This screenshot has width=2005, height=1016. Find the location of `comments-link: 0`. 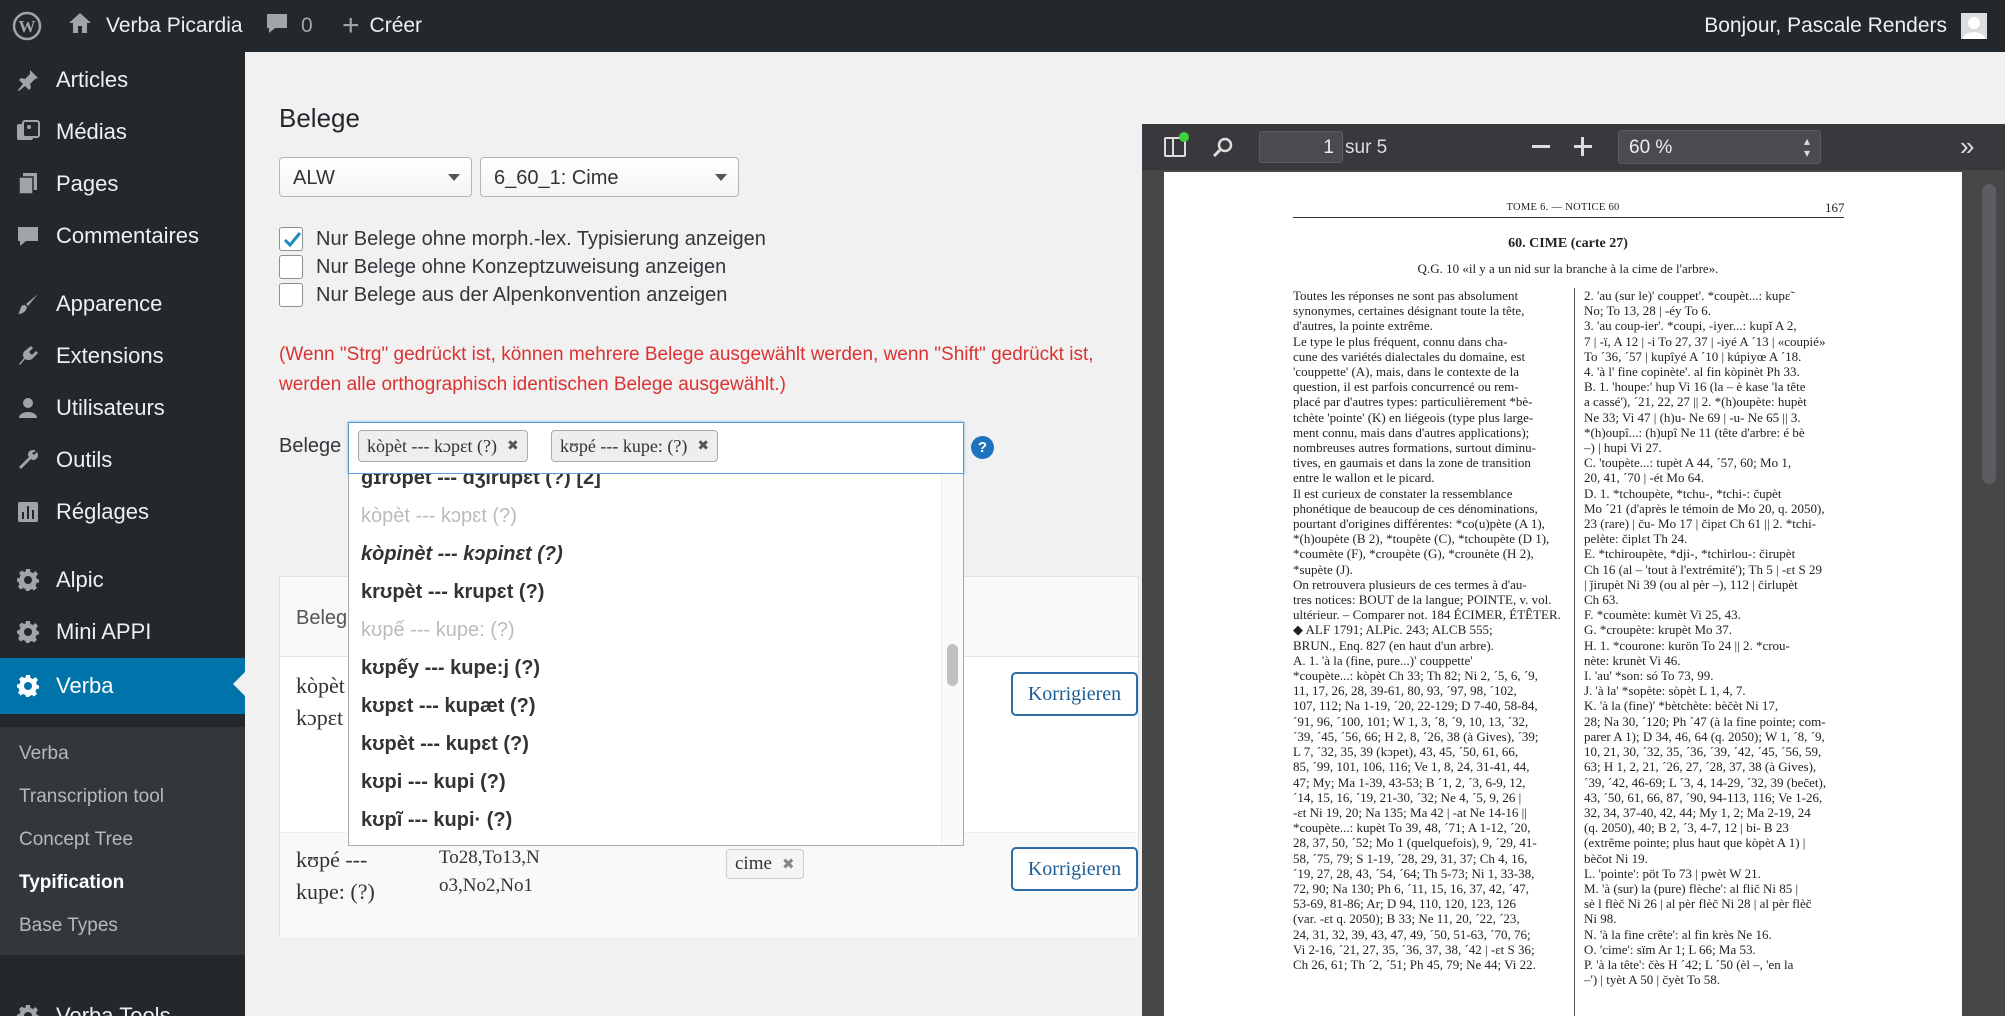

comments-link: 0 is located at coordinates (289, 26).